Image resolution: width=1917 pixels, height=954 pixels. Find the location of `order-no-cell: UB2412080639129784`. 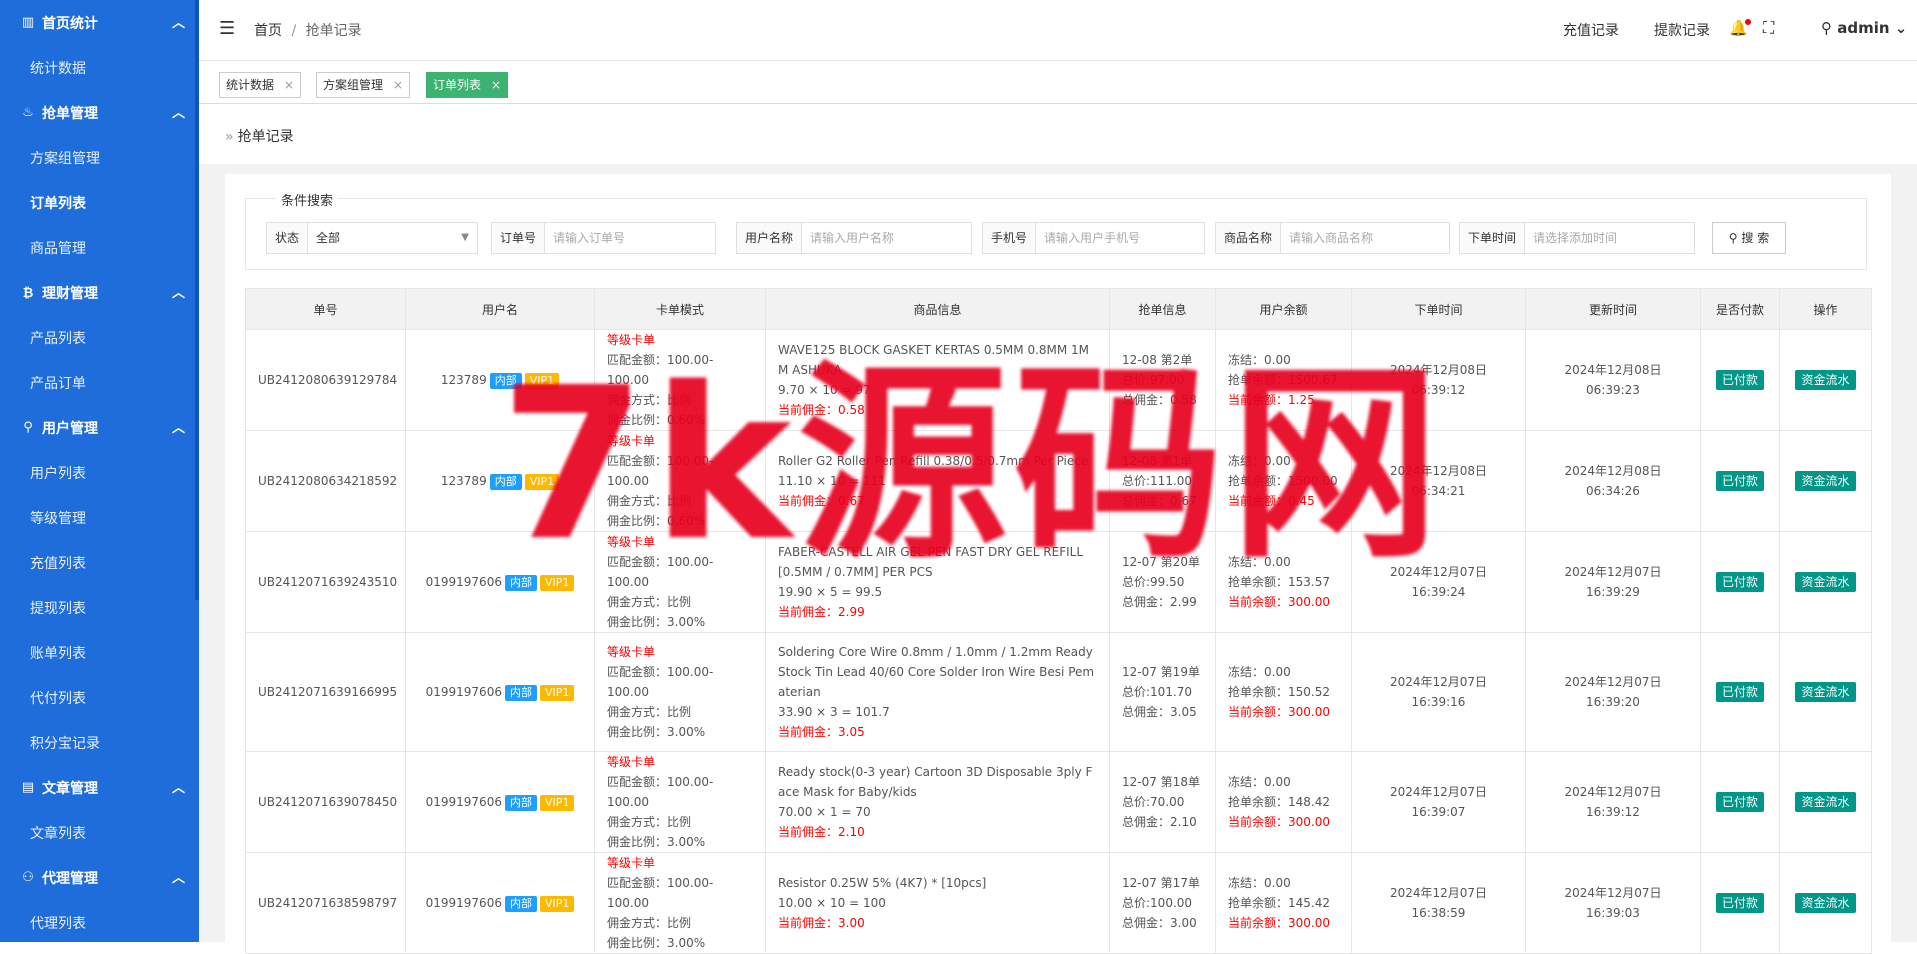

order-no-cell: UB2412080639129784 is located at coordinates (325, 380).